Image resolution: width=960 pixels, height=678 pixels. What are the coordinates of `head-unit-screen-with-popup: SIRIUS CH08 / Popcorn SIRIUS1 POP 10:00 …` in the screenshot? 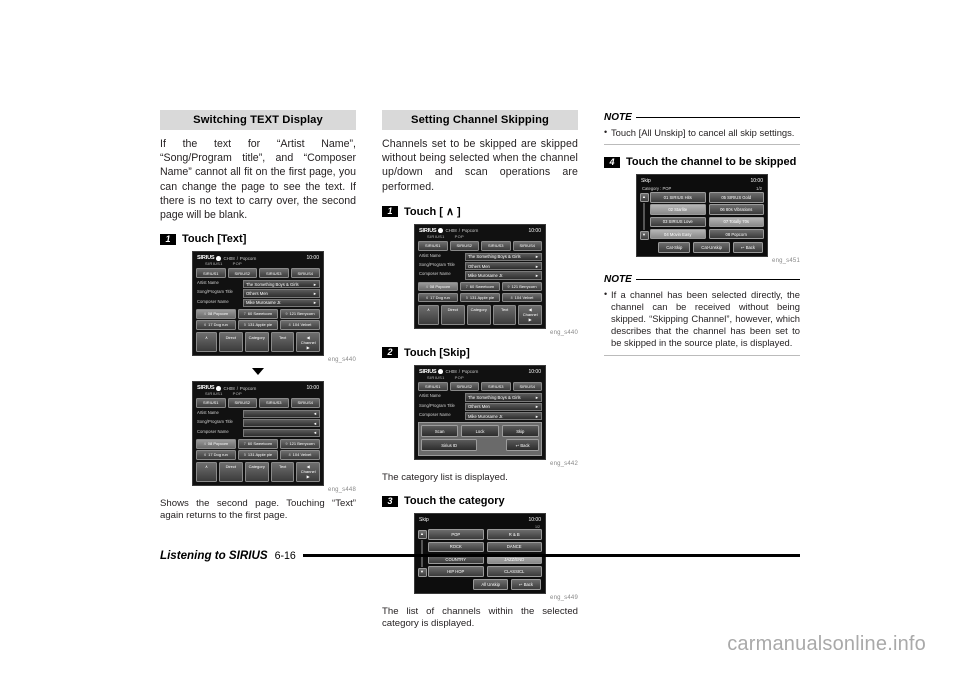 It's located at (480, 412).